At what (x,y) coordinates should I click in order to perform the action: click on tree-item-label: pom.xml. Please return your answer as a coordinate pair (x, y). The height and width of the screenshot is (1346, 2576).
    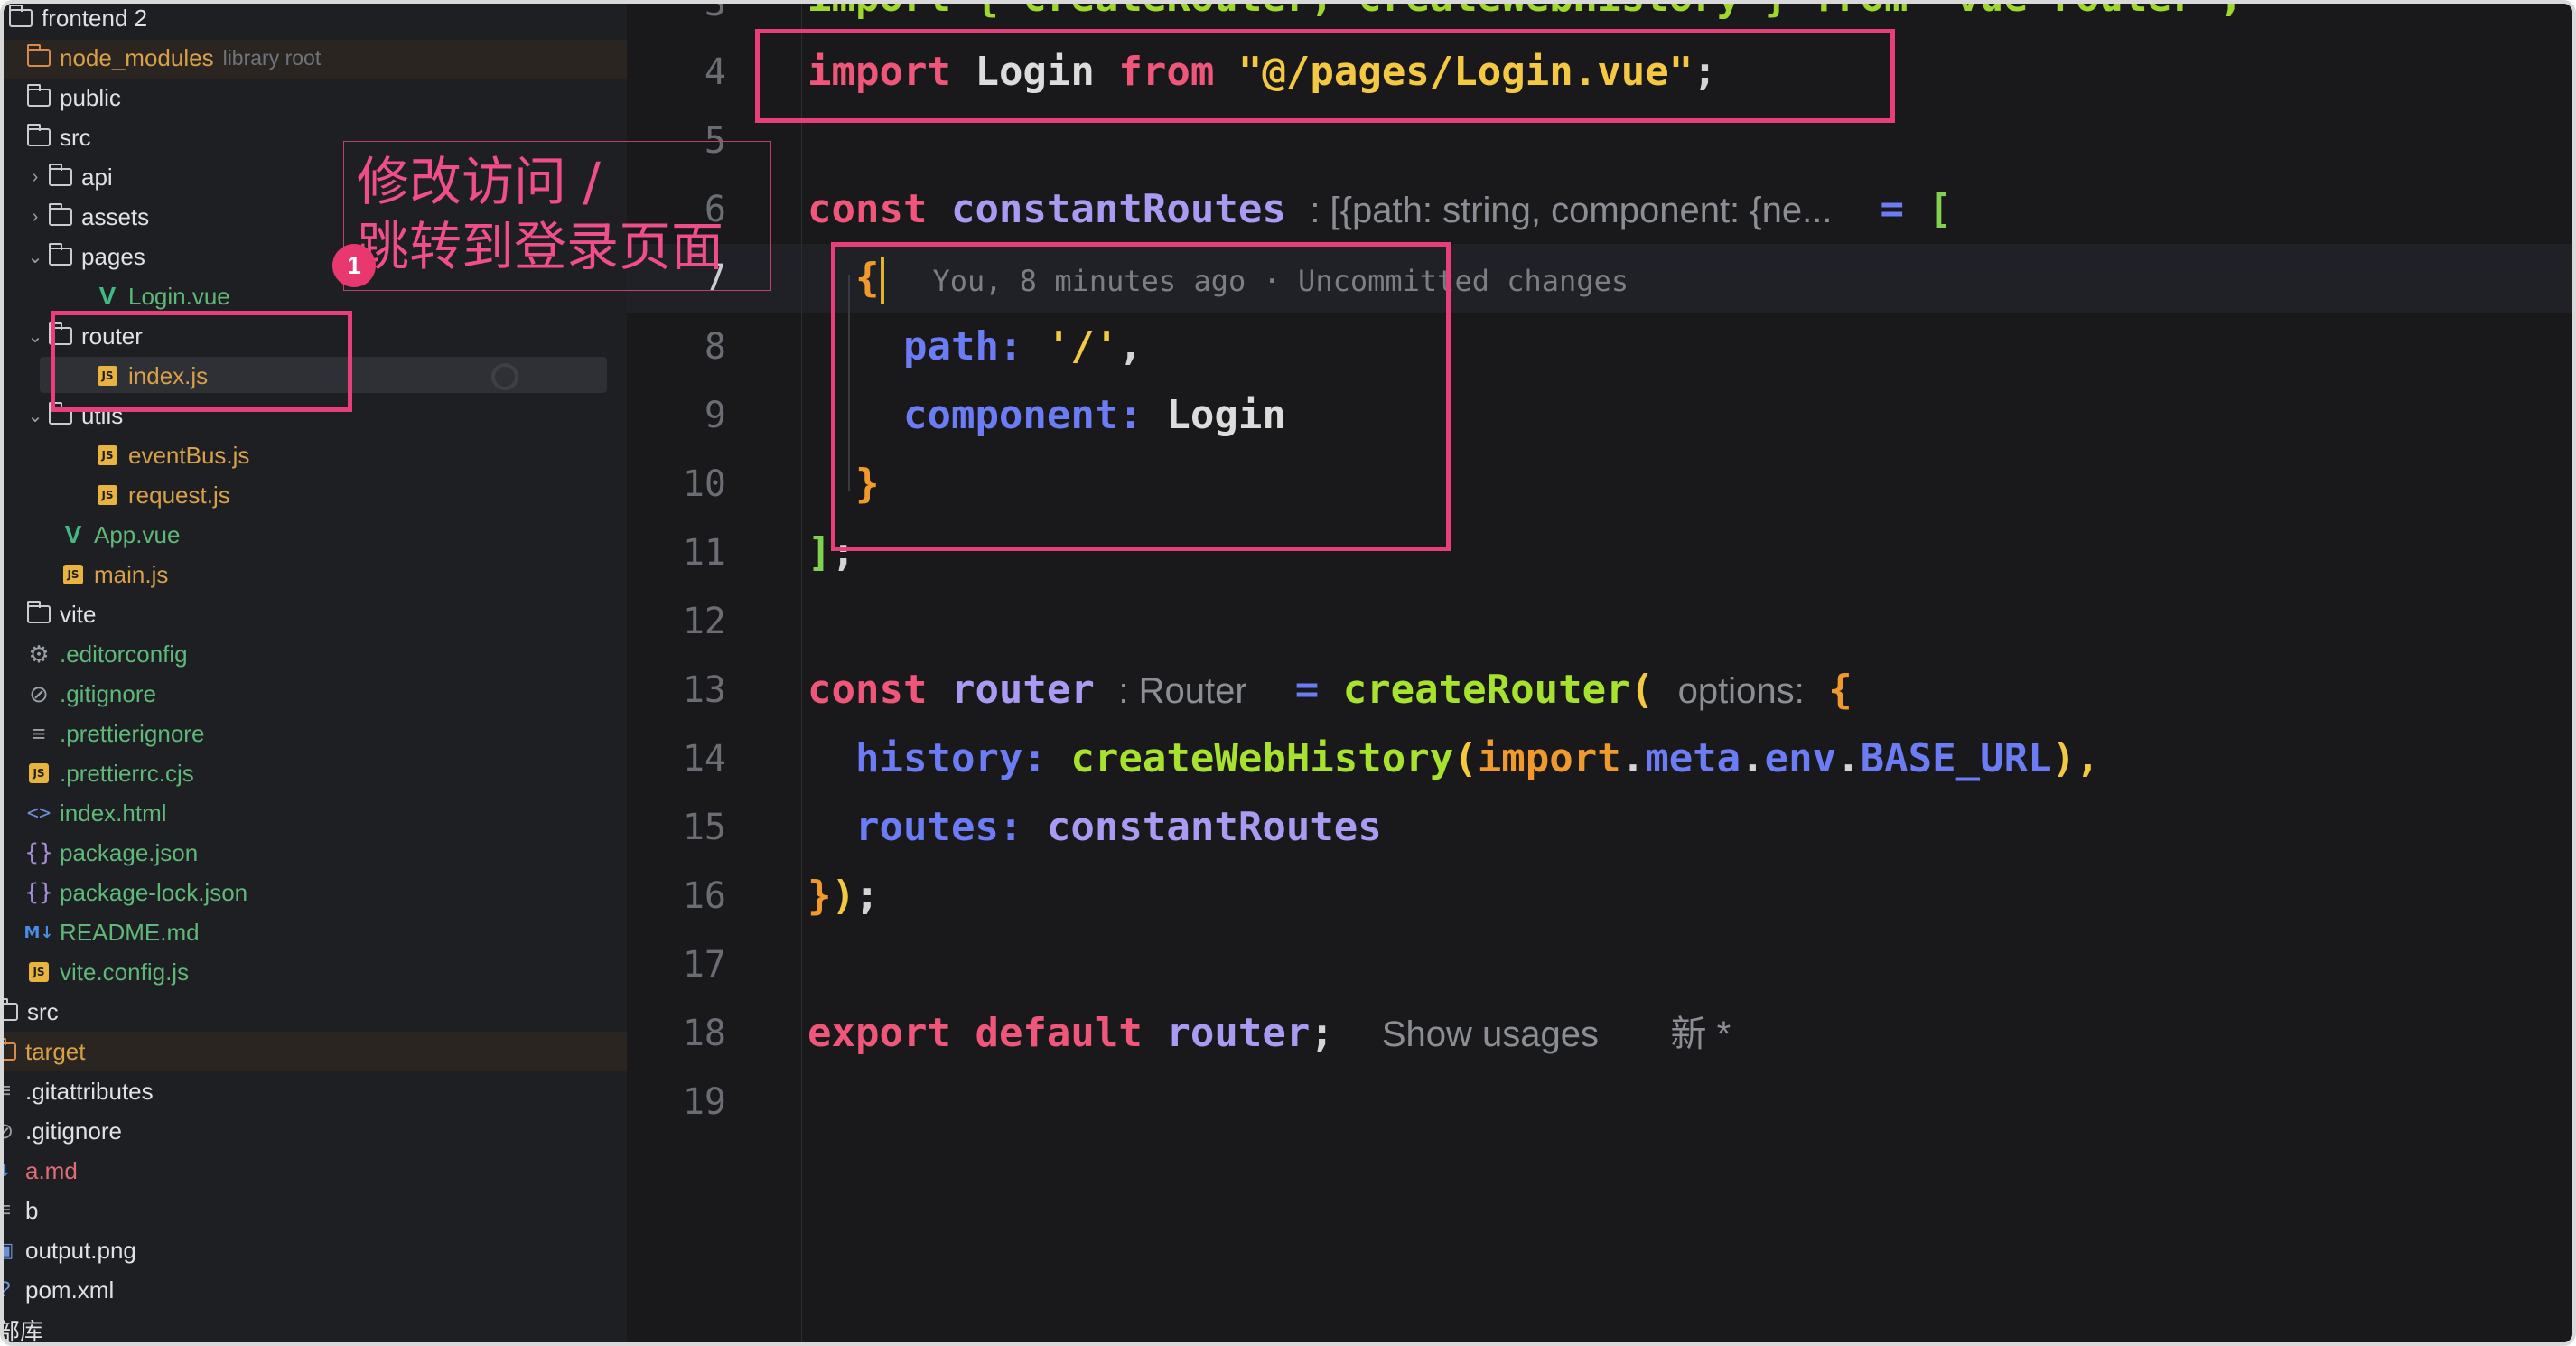
    Looking at the image, I should click on (70, 1290).